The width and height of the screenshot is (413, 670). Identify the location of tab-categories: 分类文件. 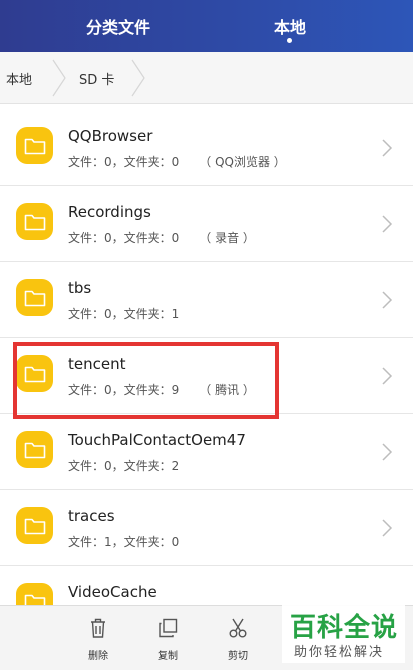
(118, 26).